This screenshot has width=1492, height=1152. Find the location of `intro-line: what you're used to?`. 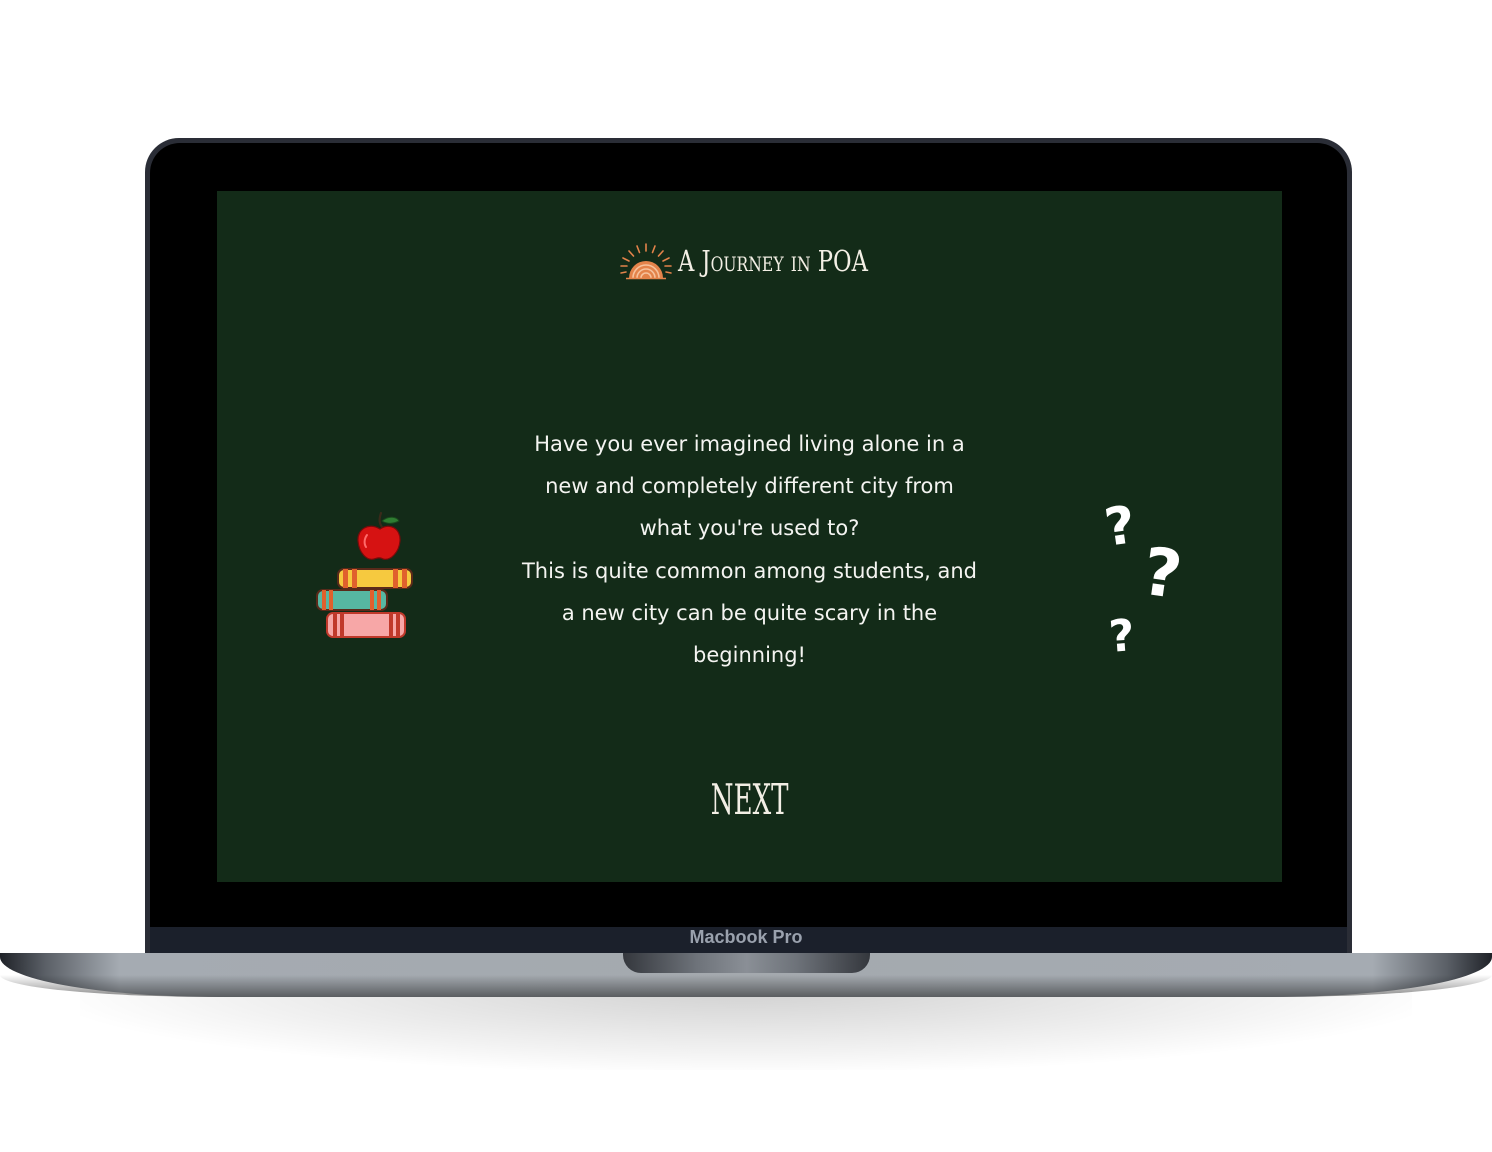

intro-line: what you're used to? is located at coordinates (749, 528).